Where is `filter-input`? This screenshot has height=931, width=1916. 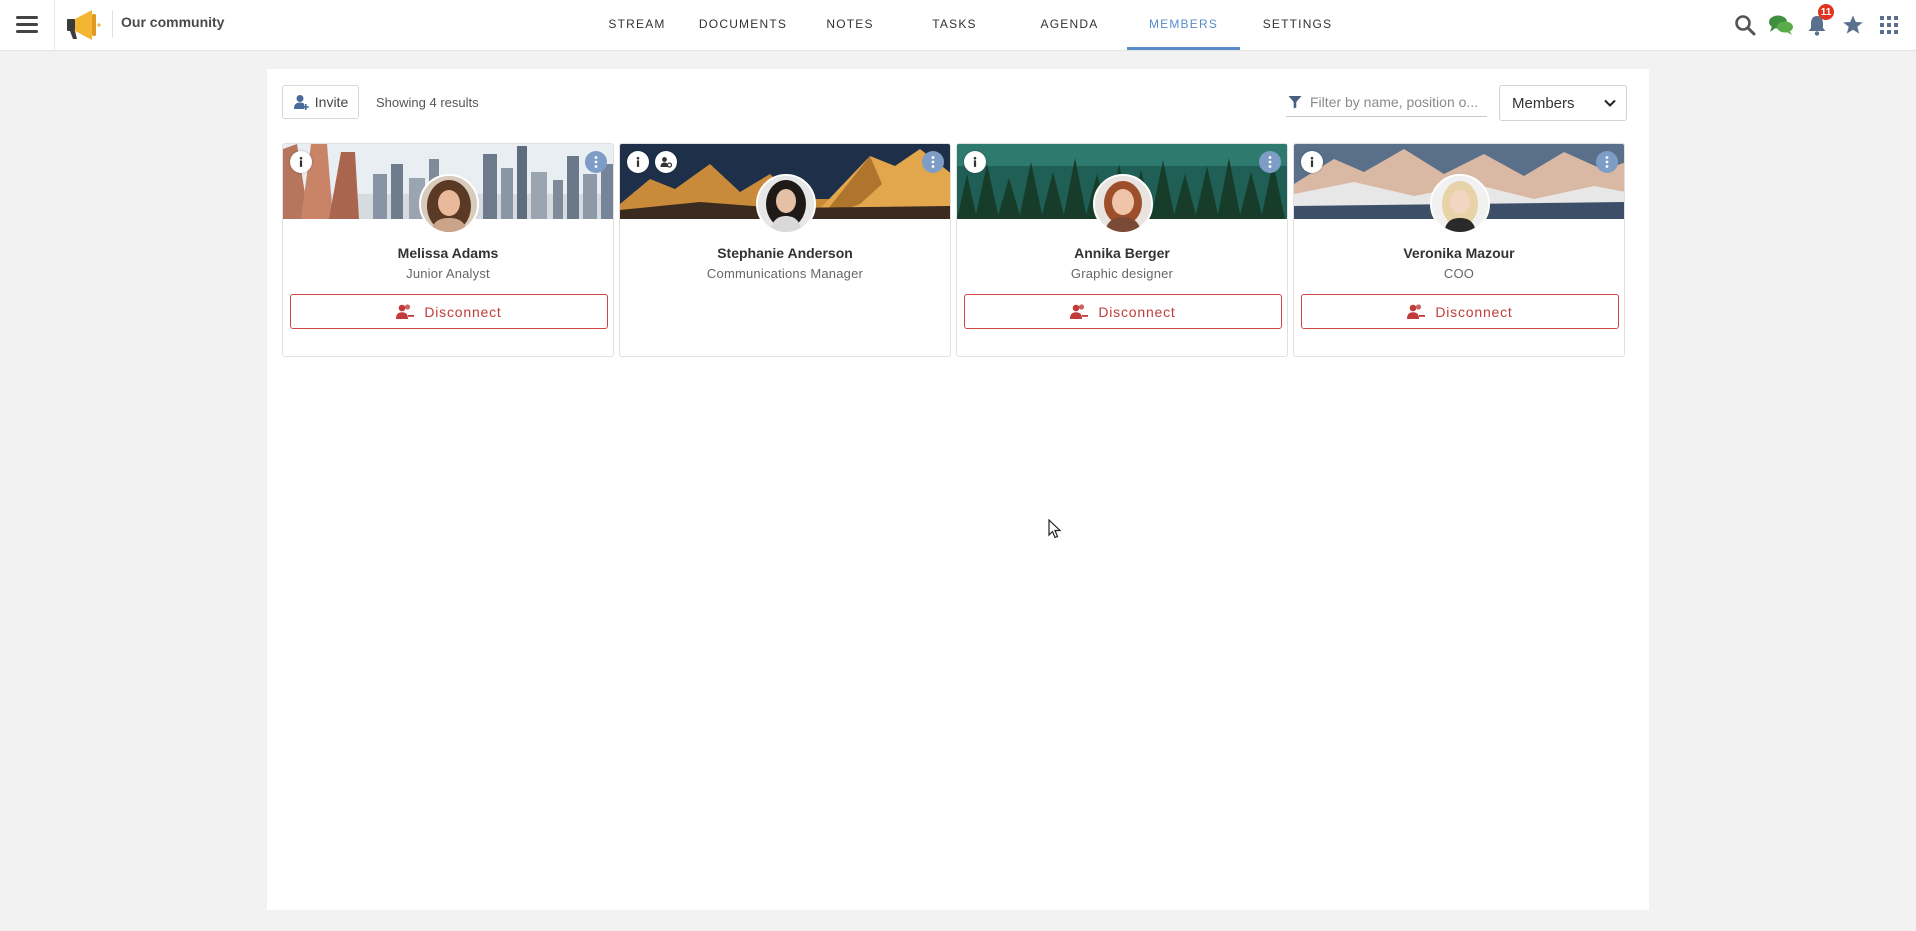
filter-input is located at coordinates (1397, 101).